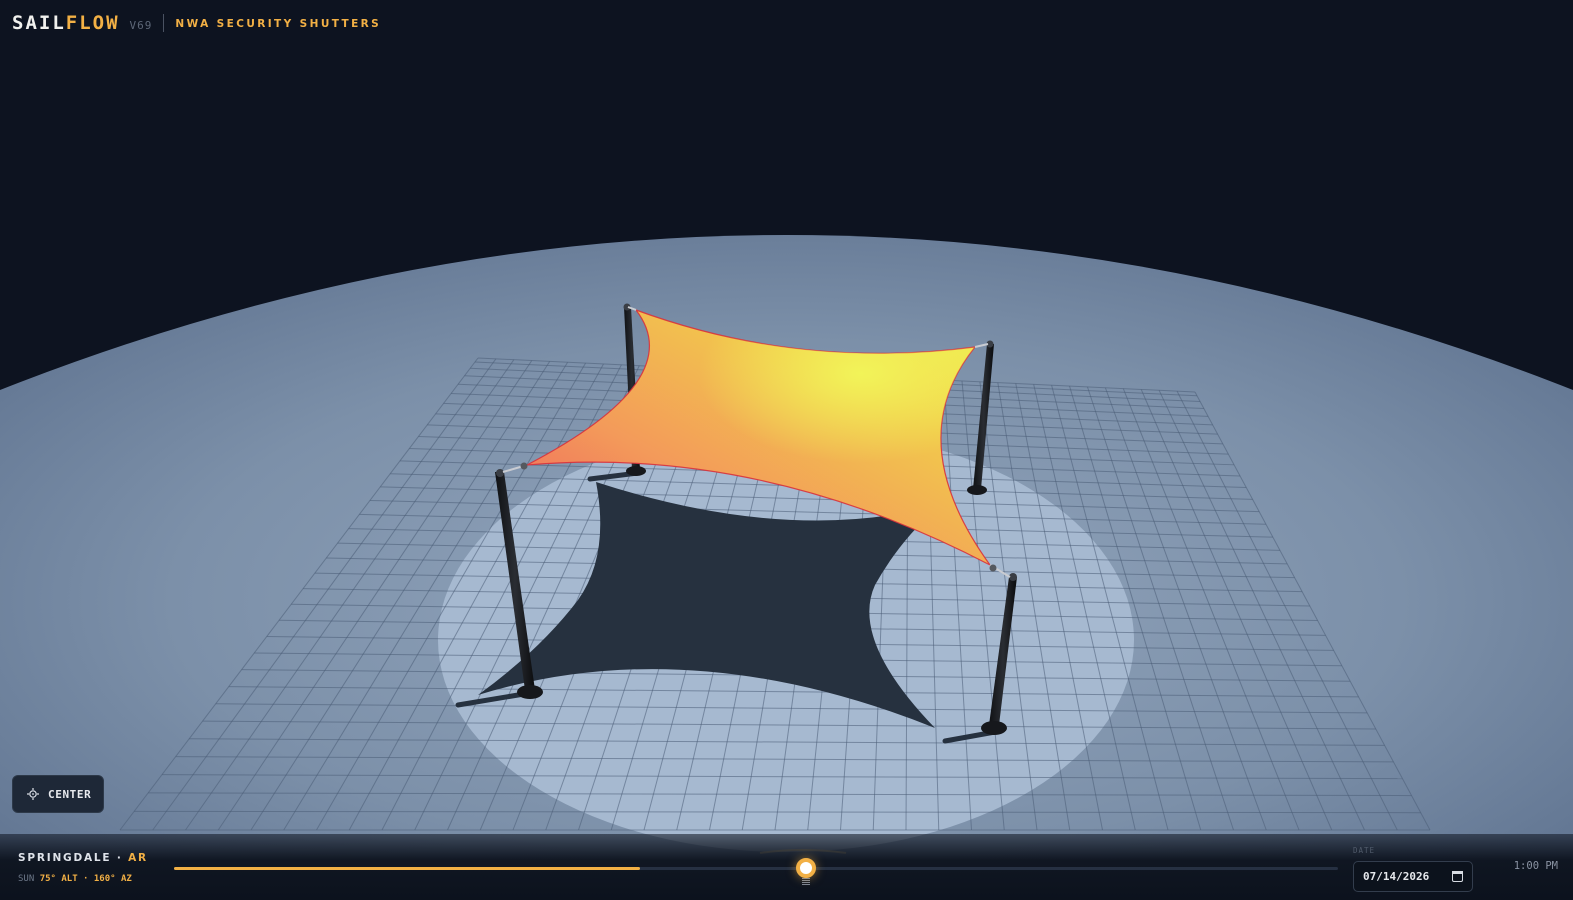 This screenshot has height=900, width=1573. Describe the element at coordinates (138, 858) in the screenshot. I see `location-state: AR` at that location.